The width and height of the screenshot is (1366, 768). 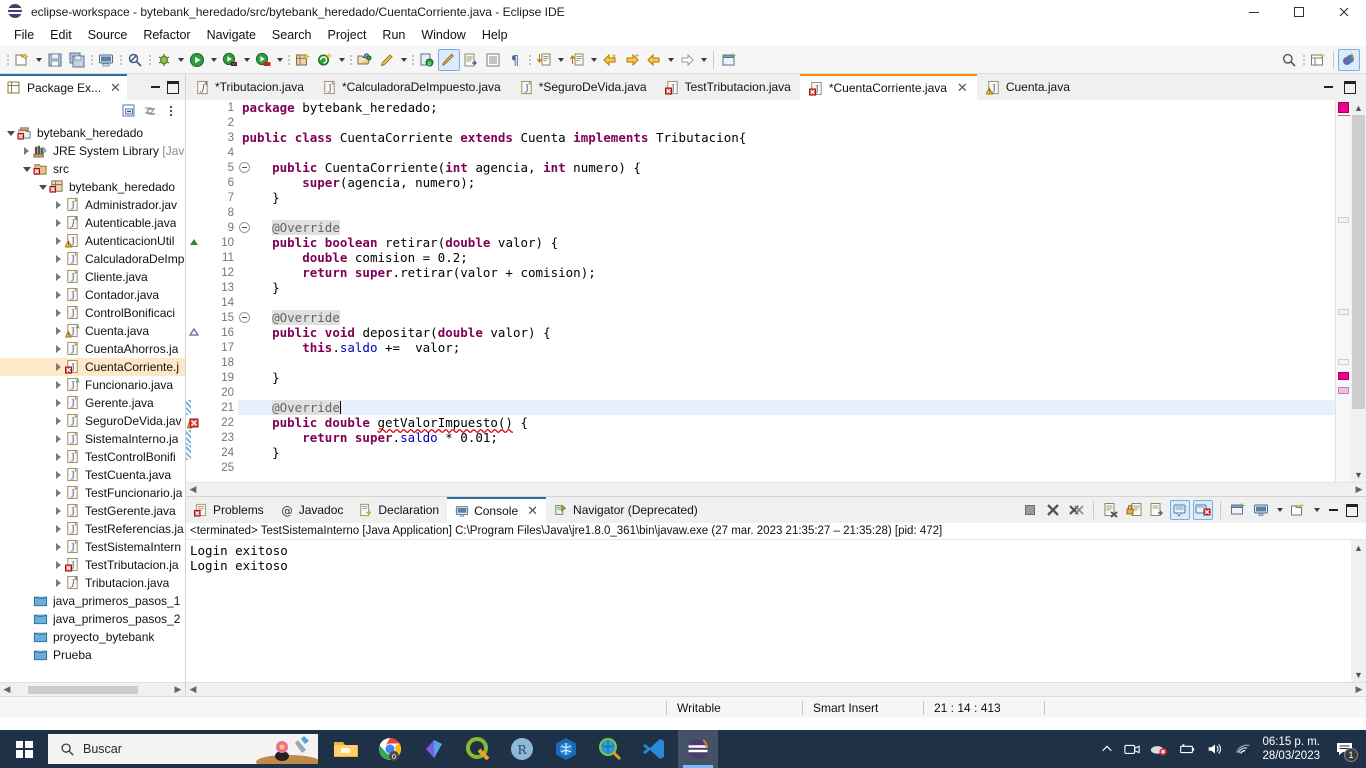 I want to click on code-line: return super.retirar(valor + comision);, so click(x=786, y=272).